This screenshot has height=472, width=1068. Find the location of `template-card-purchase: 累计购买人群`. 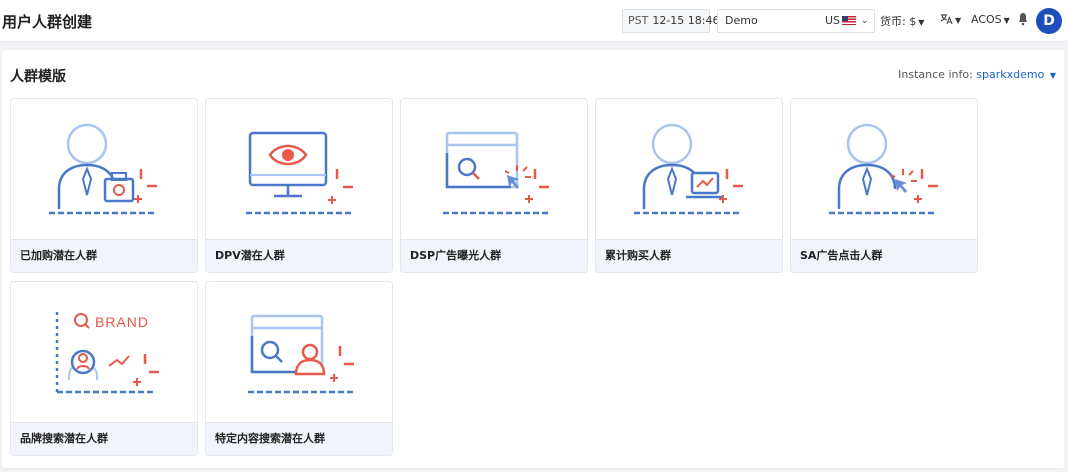

template-card-purchase: 累计购买人群 is located at coordinates (689, 185).